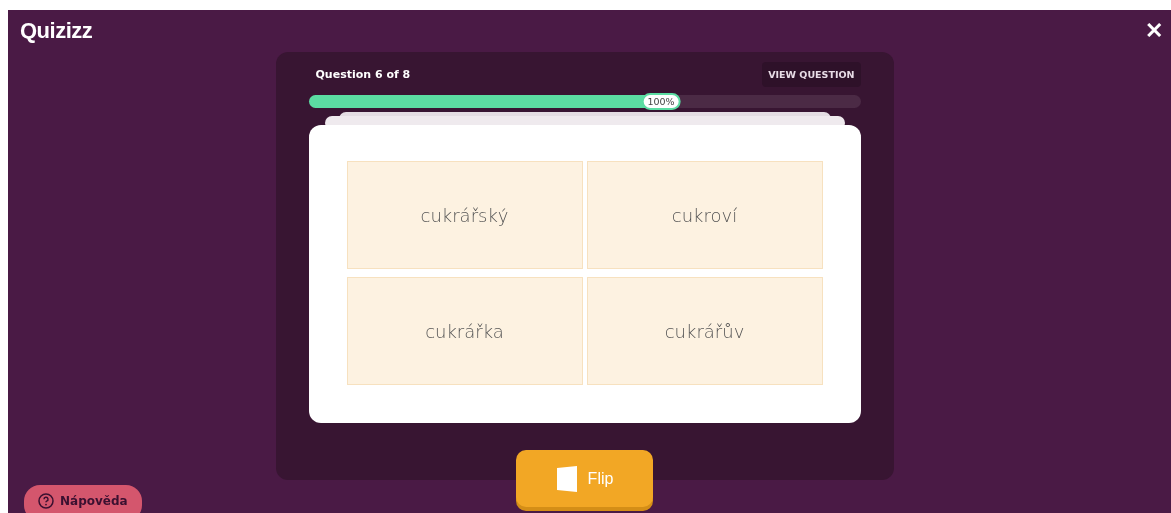 The width and height of the screenshot is (1171, 513). What do you see at coordinates (566, 478) in the screenshot?
I see `card-icon` at bounding box center [566, 478].